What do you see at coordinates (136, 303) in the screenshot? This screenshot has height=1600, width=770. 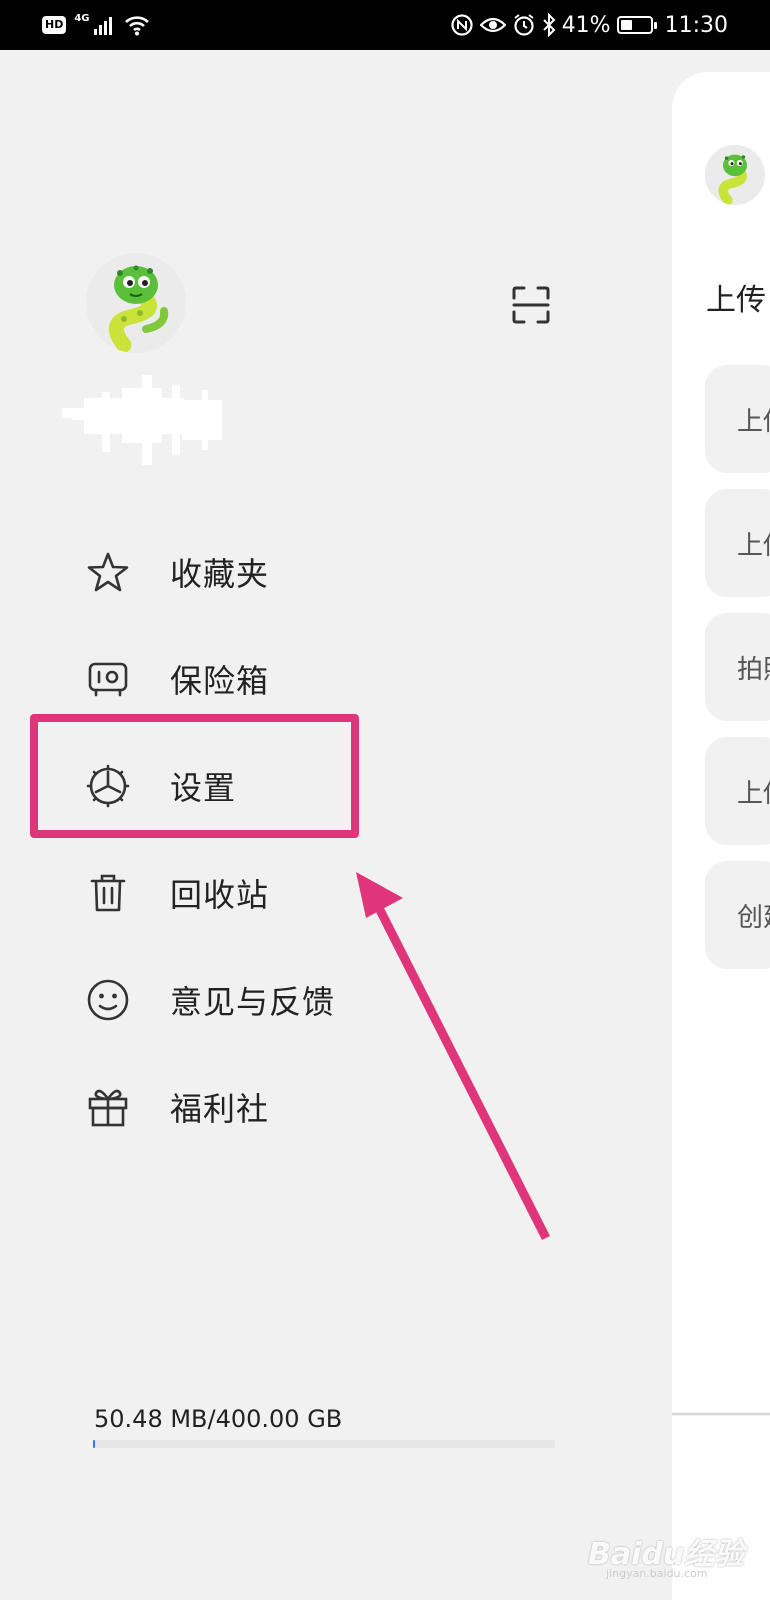 I see `user-avatar` at bounding box center [136, 303].